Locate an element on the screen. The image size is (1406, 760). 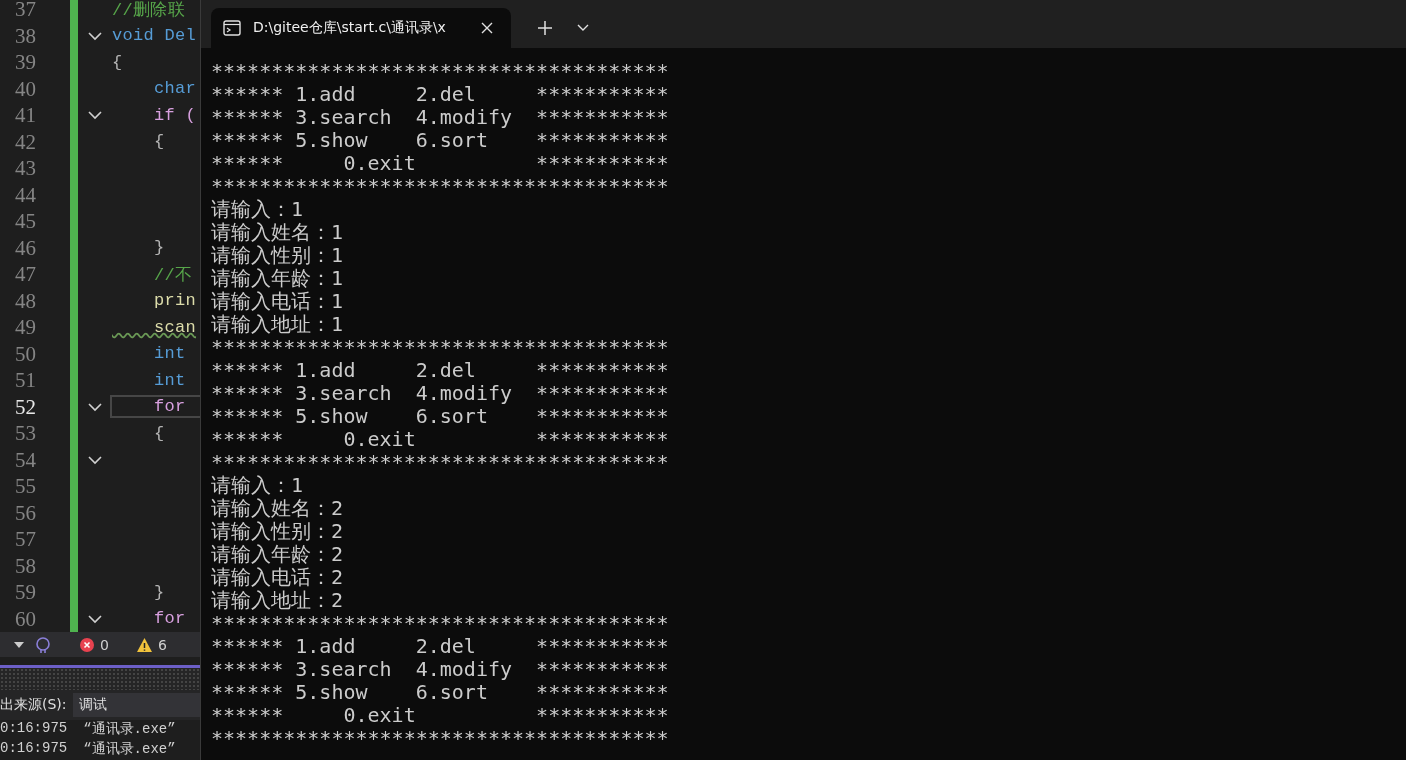
tab-title: D:\gitee仓库\start.c\通讯录\x is located at coordinates (350, 28).